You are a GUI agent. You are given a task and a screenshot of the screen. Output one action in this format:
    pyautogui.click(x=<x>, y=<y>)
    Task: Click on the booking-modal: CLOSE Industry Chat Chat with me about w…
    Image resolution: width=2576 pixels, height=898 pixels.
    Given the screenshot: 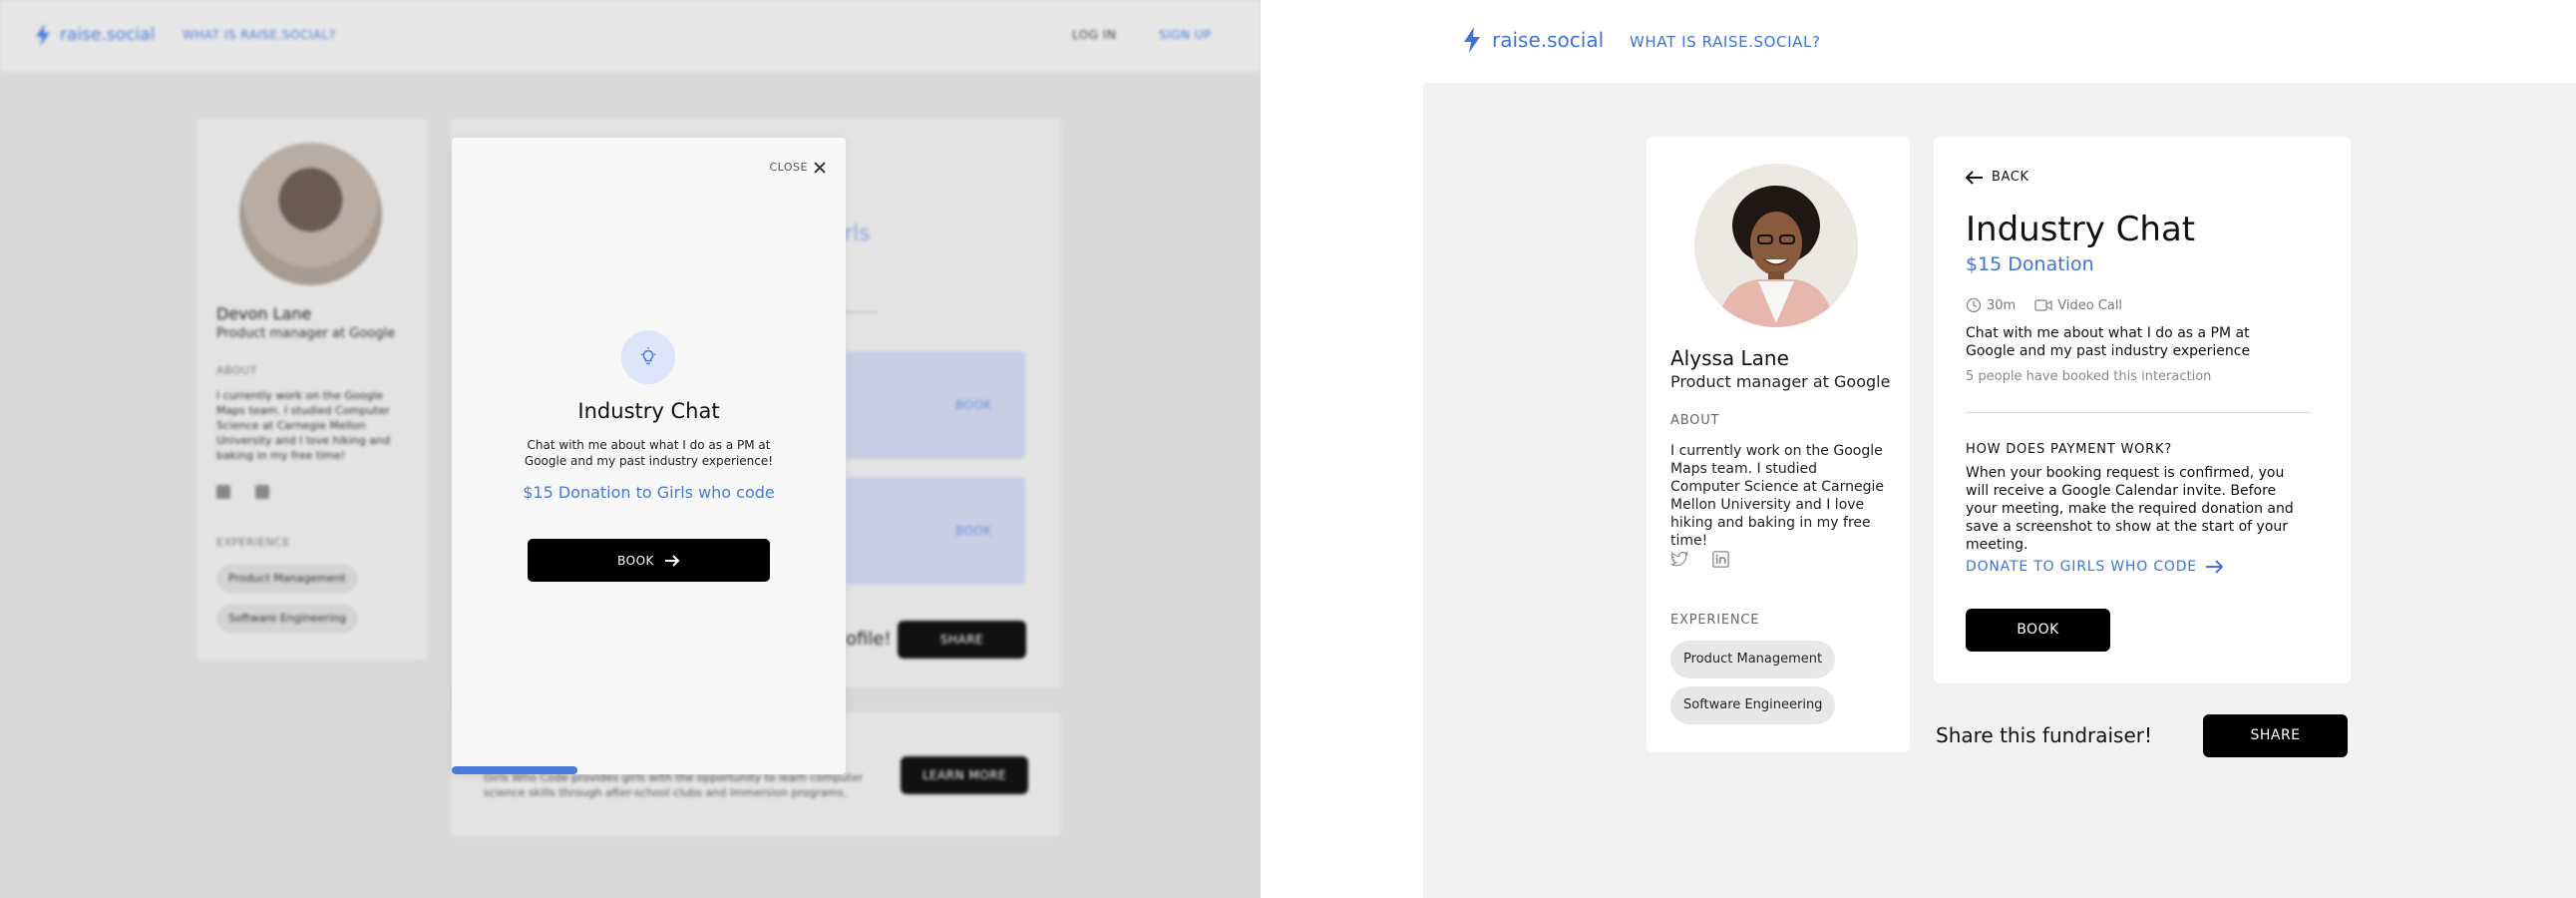 What is the action you would take?
    pyautogui.click(x=649, y=456)
    